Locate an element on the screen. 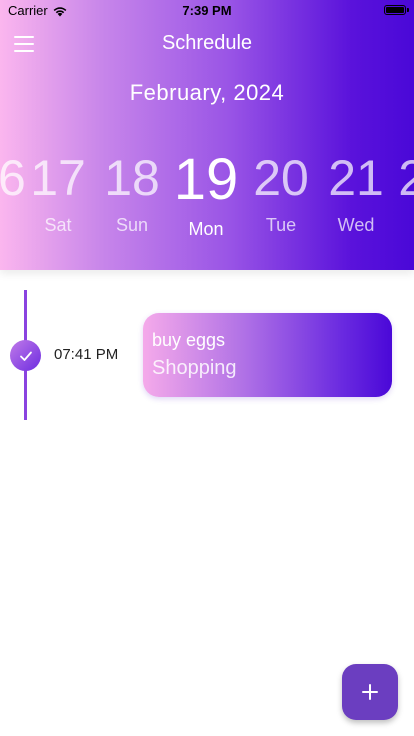 Image resolution: width=414 pixels, height=736 pixels. date-item-20: 20 Tue is located at coordinates (281, 194).